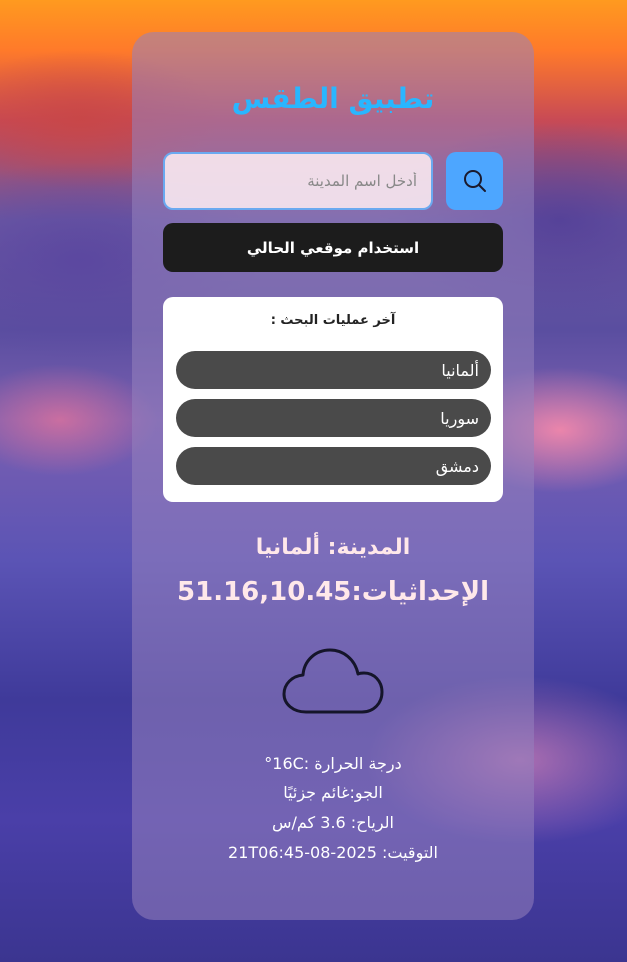 This screenshot has height=962, width=627. Describe the element at coordinates (333, 320) in the screenshot. I see `recent-searches-title: آخر عمليات البحث :` at that location.